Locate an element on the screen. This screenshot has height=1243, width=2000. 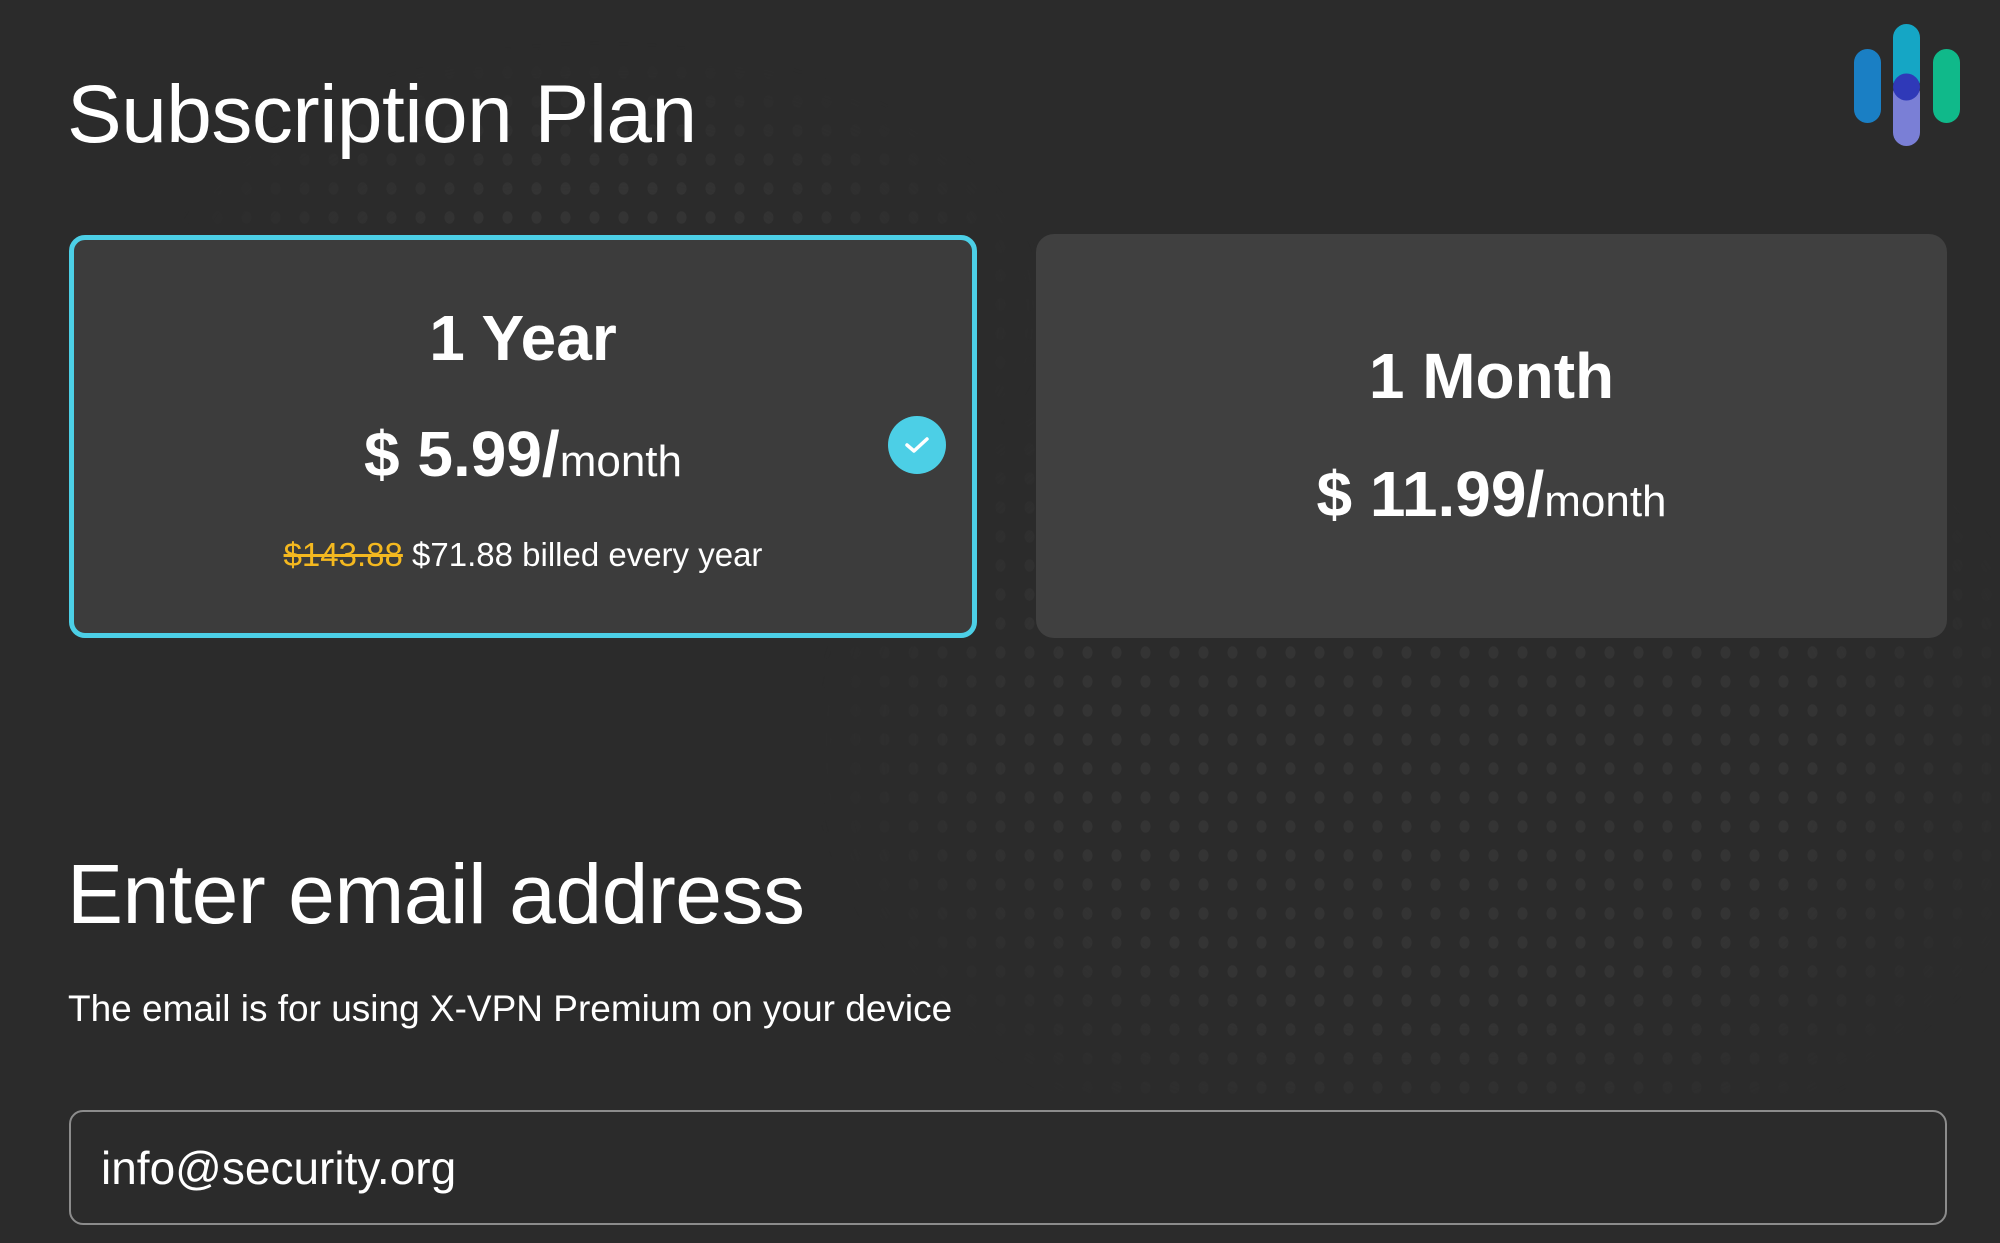
plan-price: $ 11.99/month is located at coordinates (1491, 494).